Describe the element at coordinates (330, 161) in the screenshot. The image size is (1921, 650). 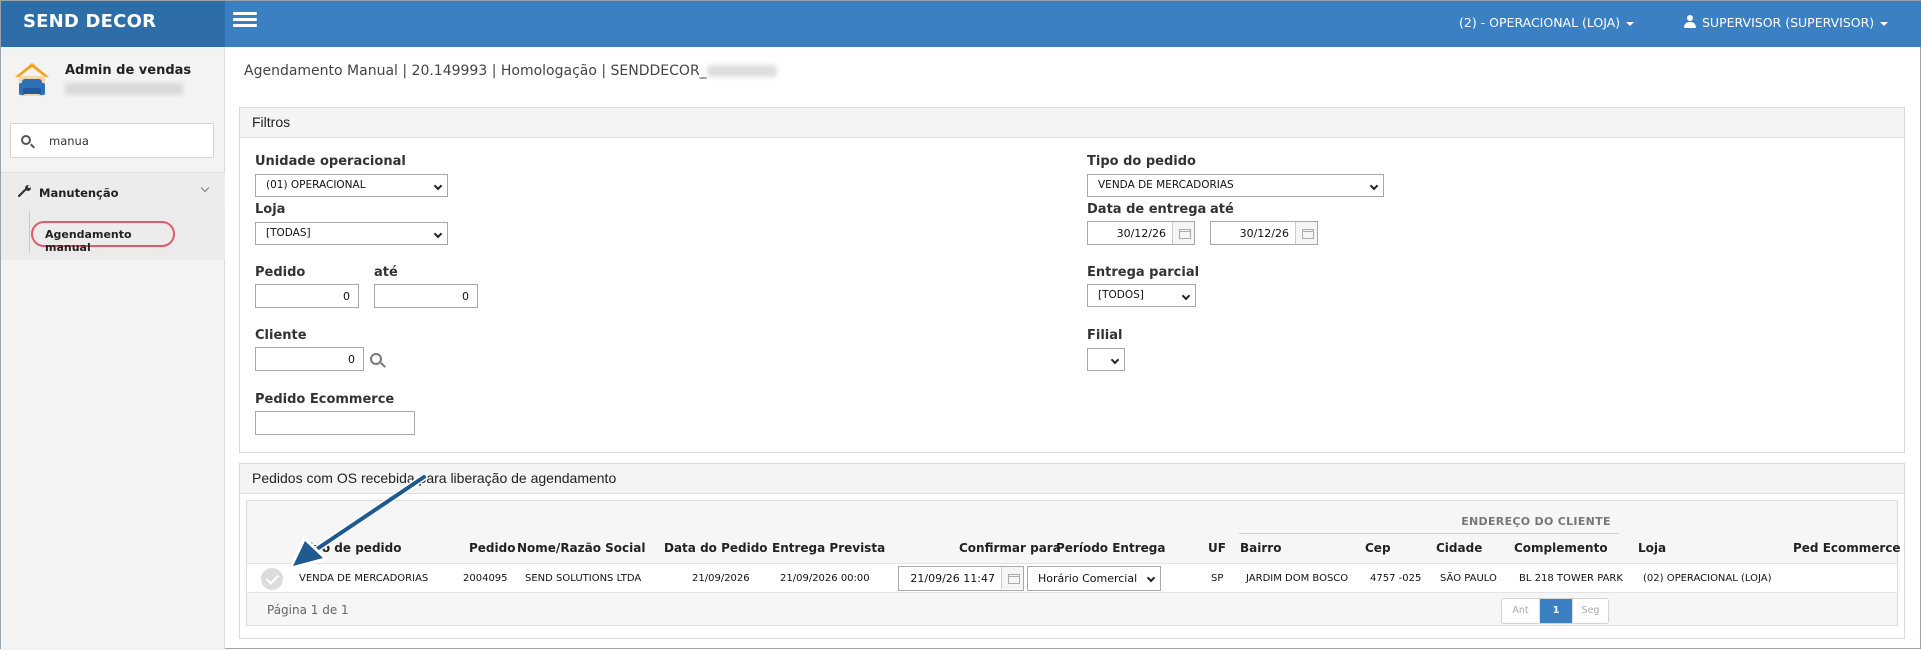
I see `unidade-label: Unidade operacional` at that location.